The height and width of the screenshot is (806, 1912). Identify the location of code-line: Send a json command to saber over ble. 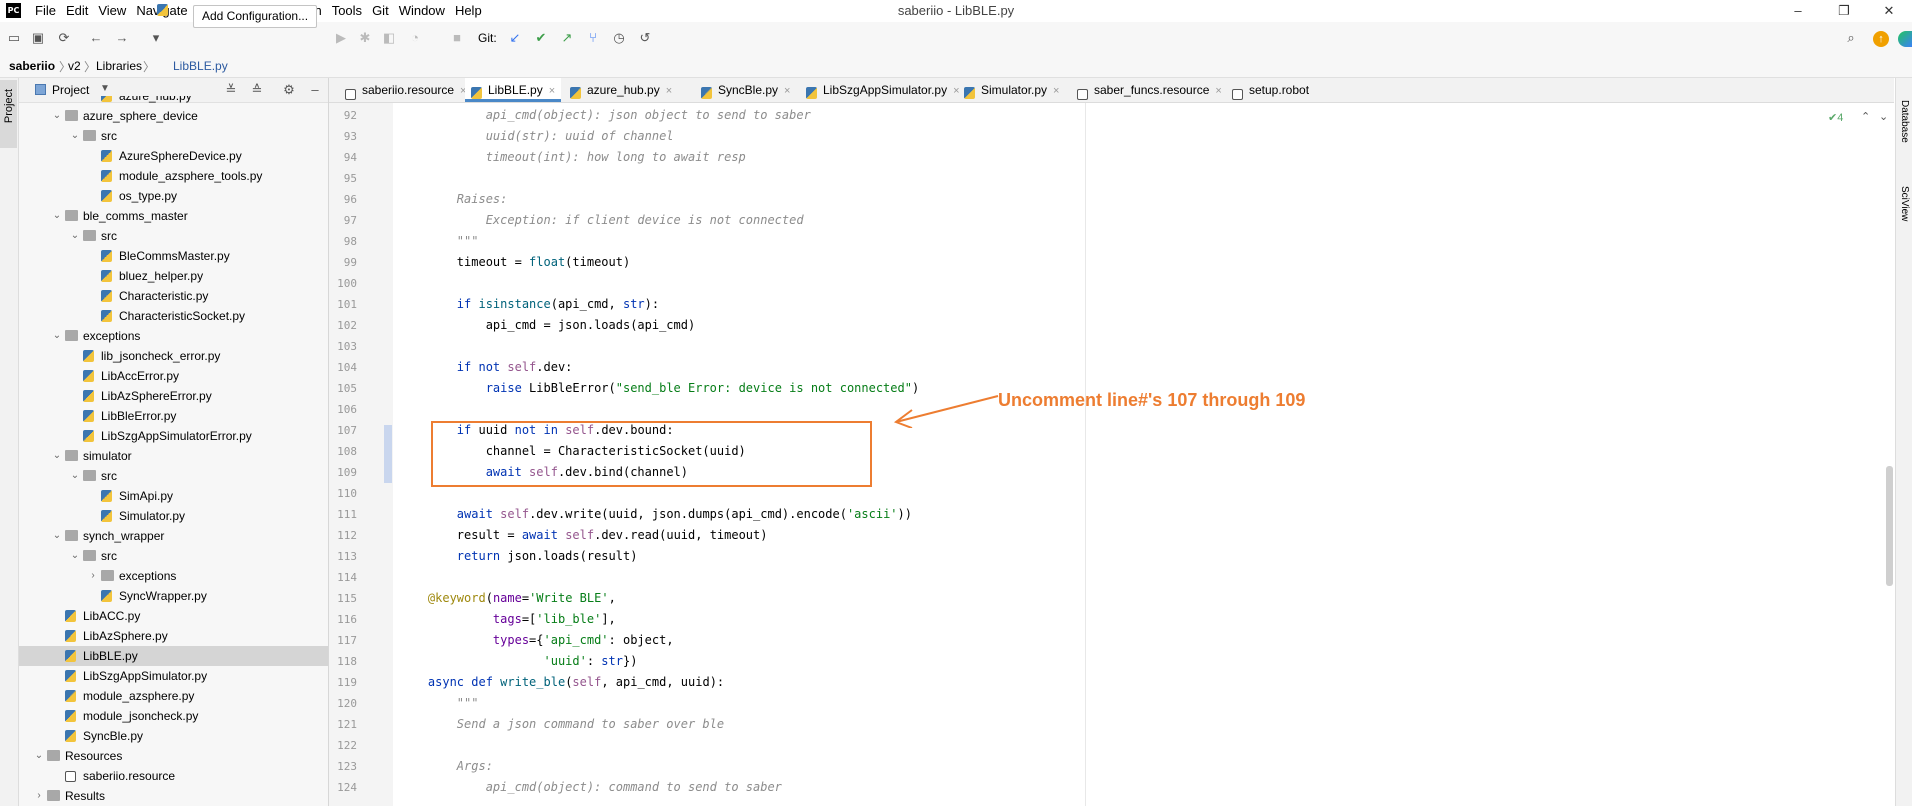
(561, 724).